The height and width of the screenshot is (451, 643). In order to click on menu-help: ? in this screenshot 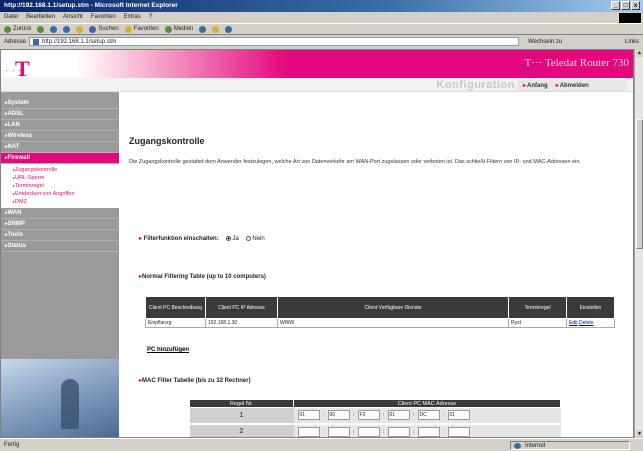, I will do `click(150, 17)`.